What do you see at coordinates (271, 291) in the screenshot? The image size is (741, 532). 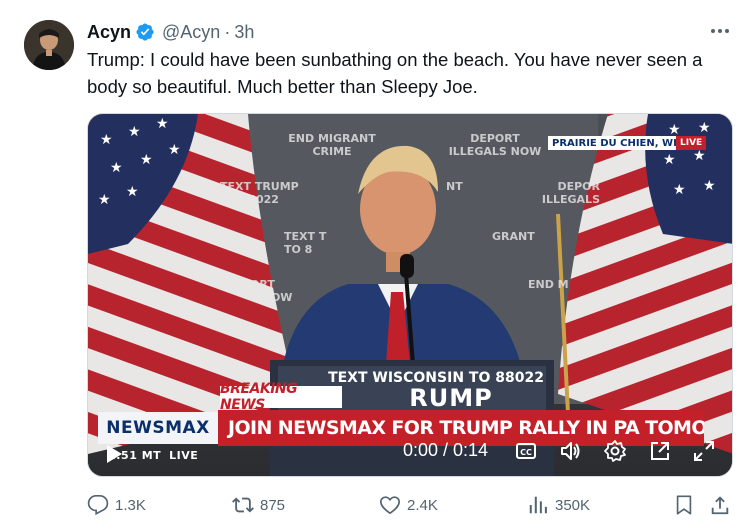 I see `backdrop-sign: ORT S NOW` at bounding box center [271, 291].